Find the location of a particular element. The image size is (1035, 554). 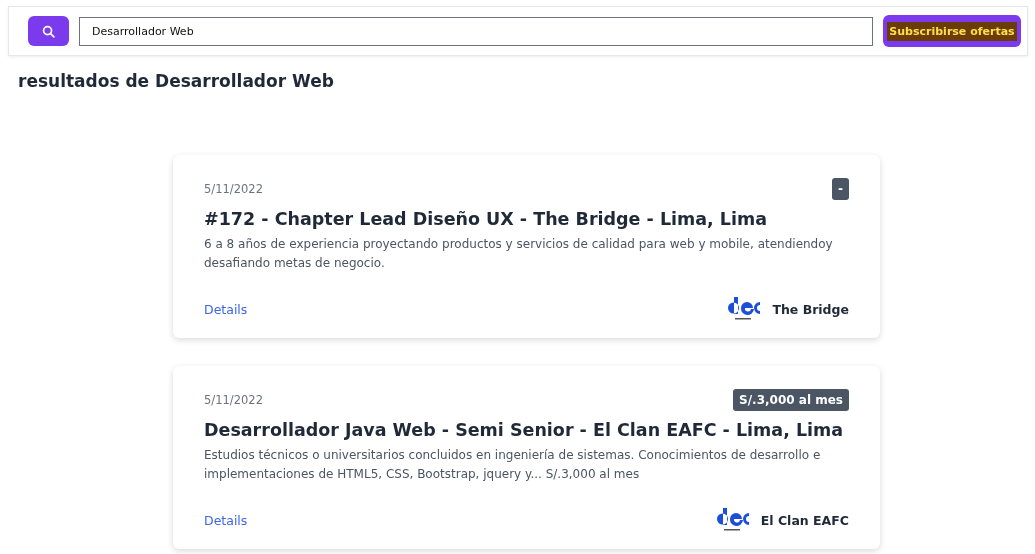

job-title: Desarrollador Java Web - Semi Senior - El Clan EAFC - Lima, Lima is located at coordinates (524, 430).